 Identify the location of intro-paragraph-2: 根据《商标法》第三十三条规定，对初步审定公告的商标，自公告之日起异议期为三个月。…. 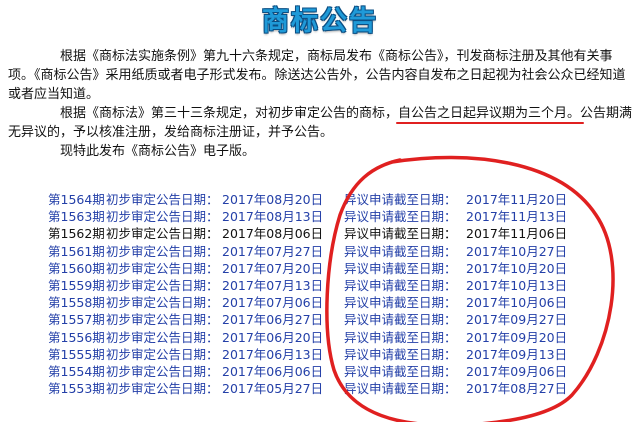
(321, 123).